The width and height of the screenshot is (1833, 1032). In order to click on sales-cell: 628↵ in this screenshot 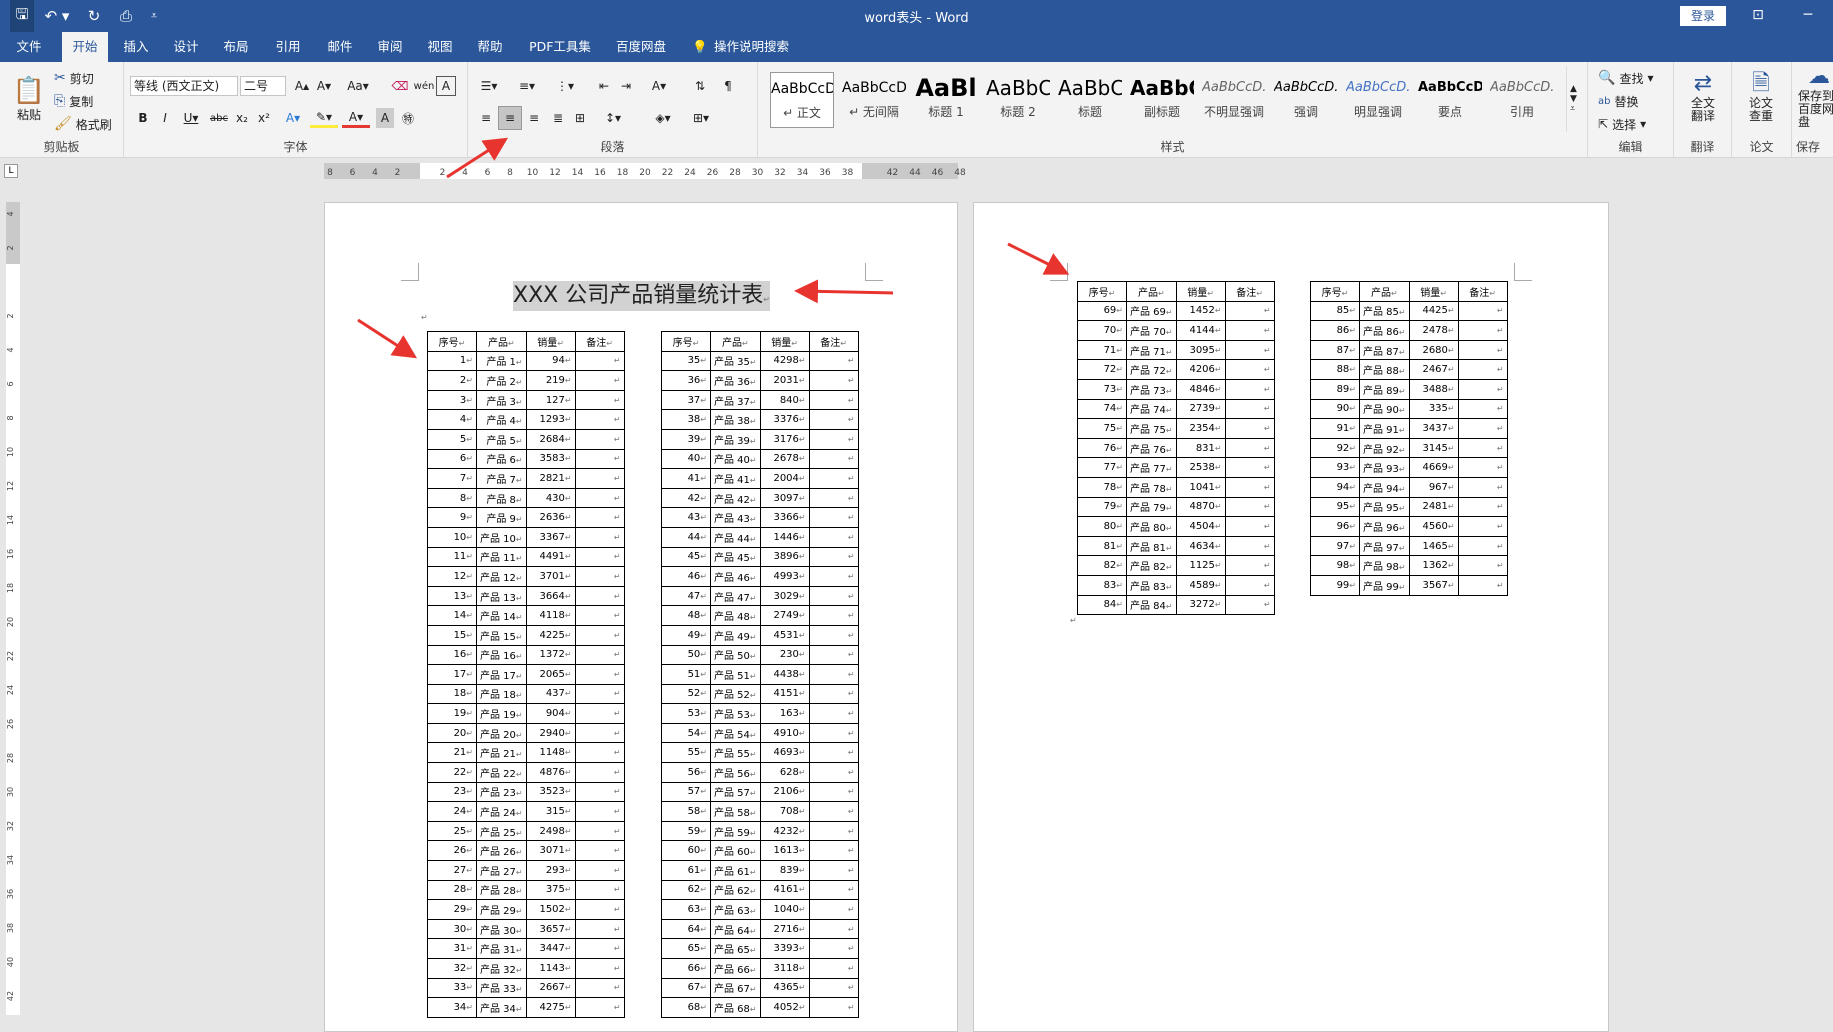, I will do `click(784, 772)`.